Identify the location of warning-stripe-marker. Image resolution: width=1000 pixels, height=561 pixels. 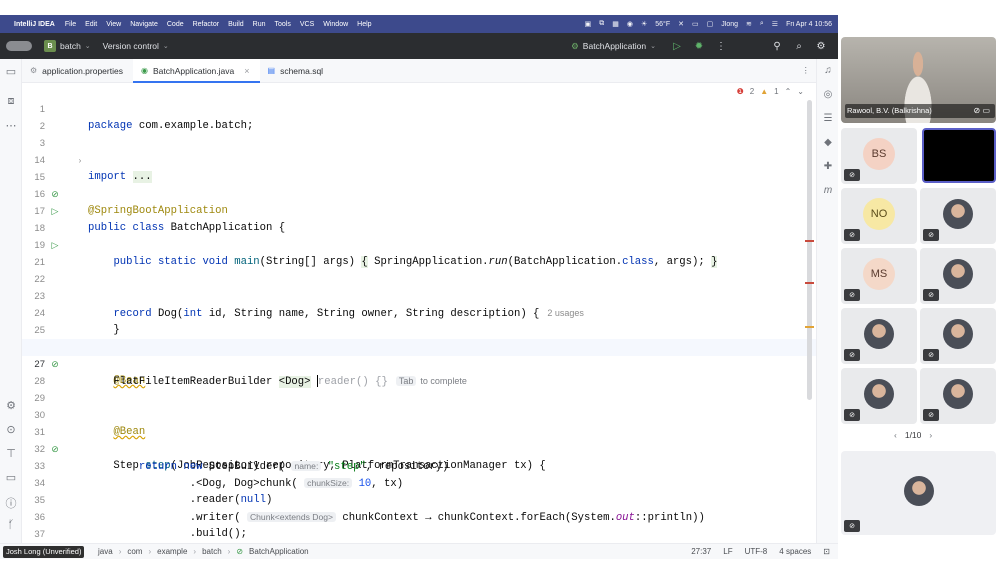
(809, 327).